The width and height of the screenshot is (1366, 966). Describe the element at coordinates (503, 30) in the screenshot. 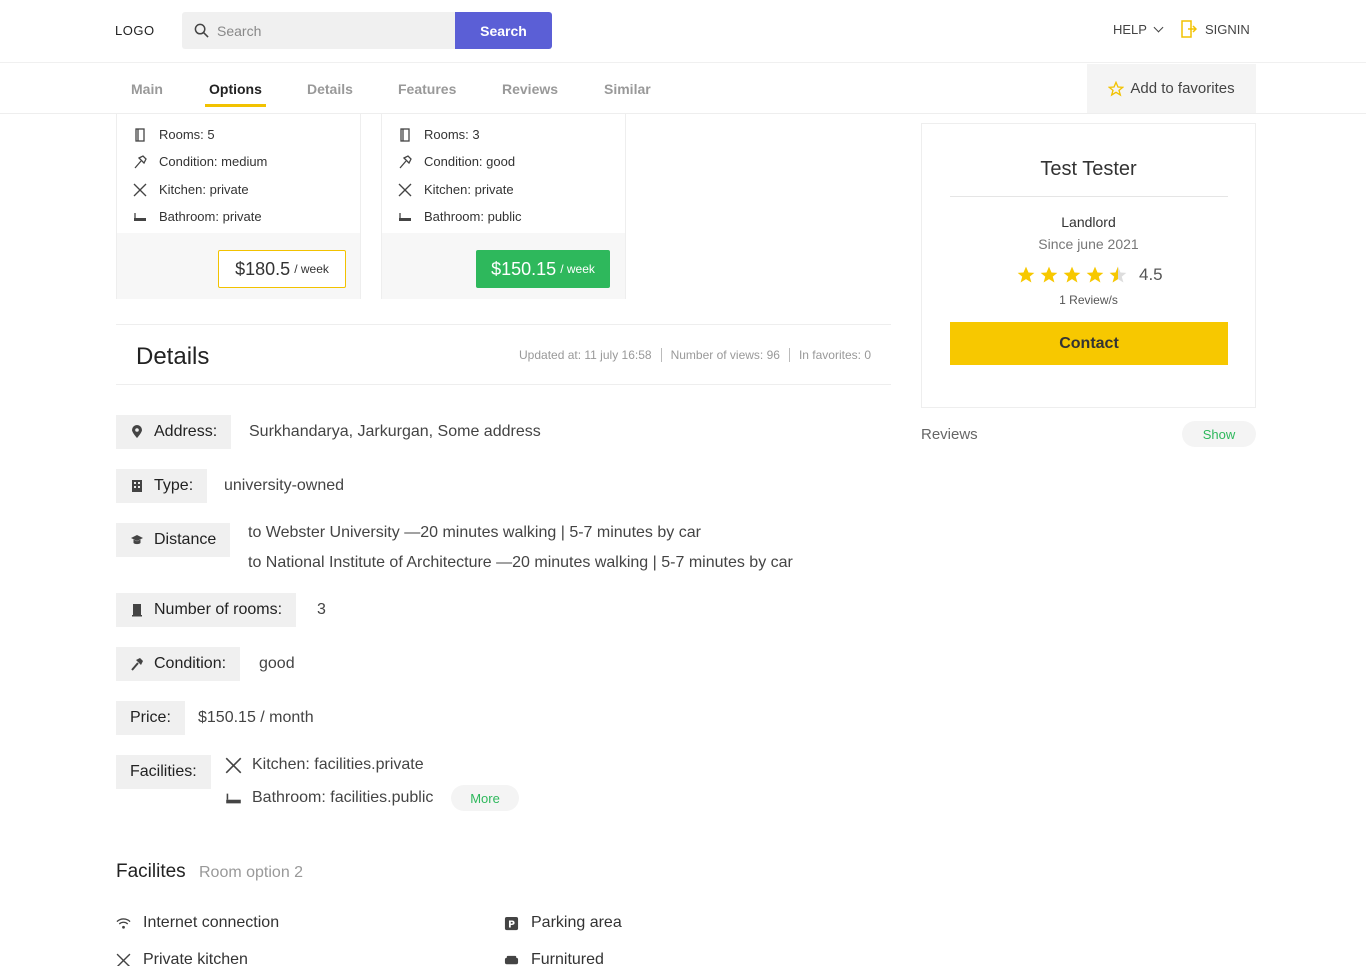

I see `search-button: Search` at that location.